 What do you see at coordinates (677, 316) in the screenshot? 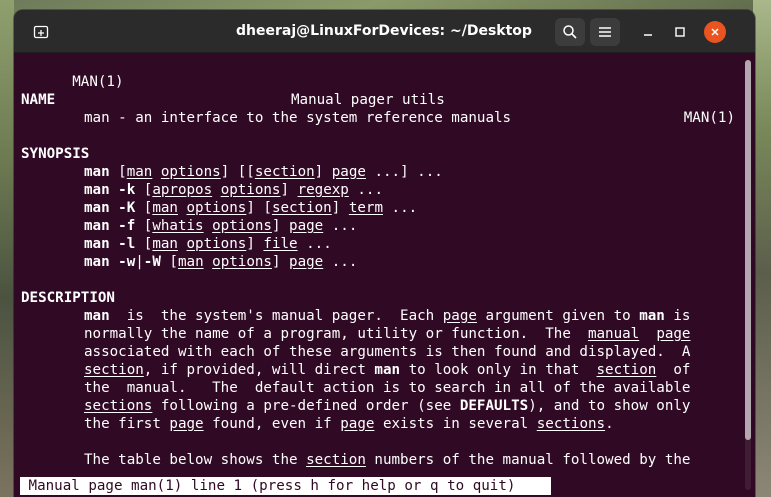
I see `description-line-segment: is` at bounding box center [677, 316].